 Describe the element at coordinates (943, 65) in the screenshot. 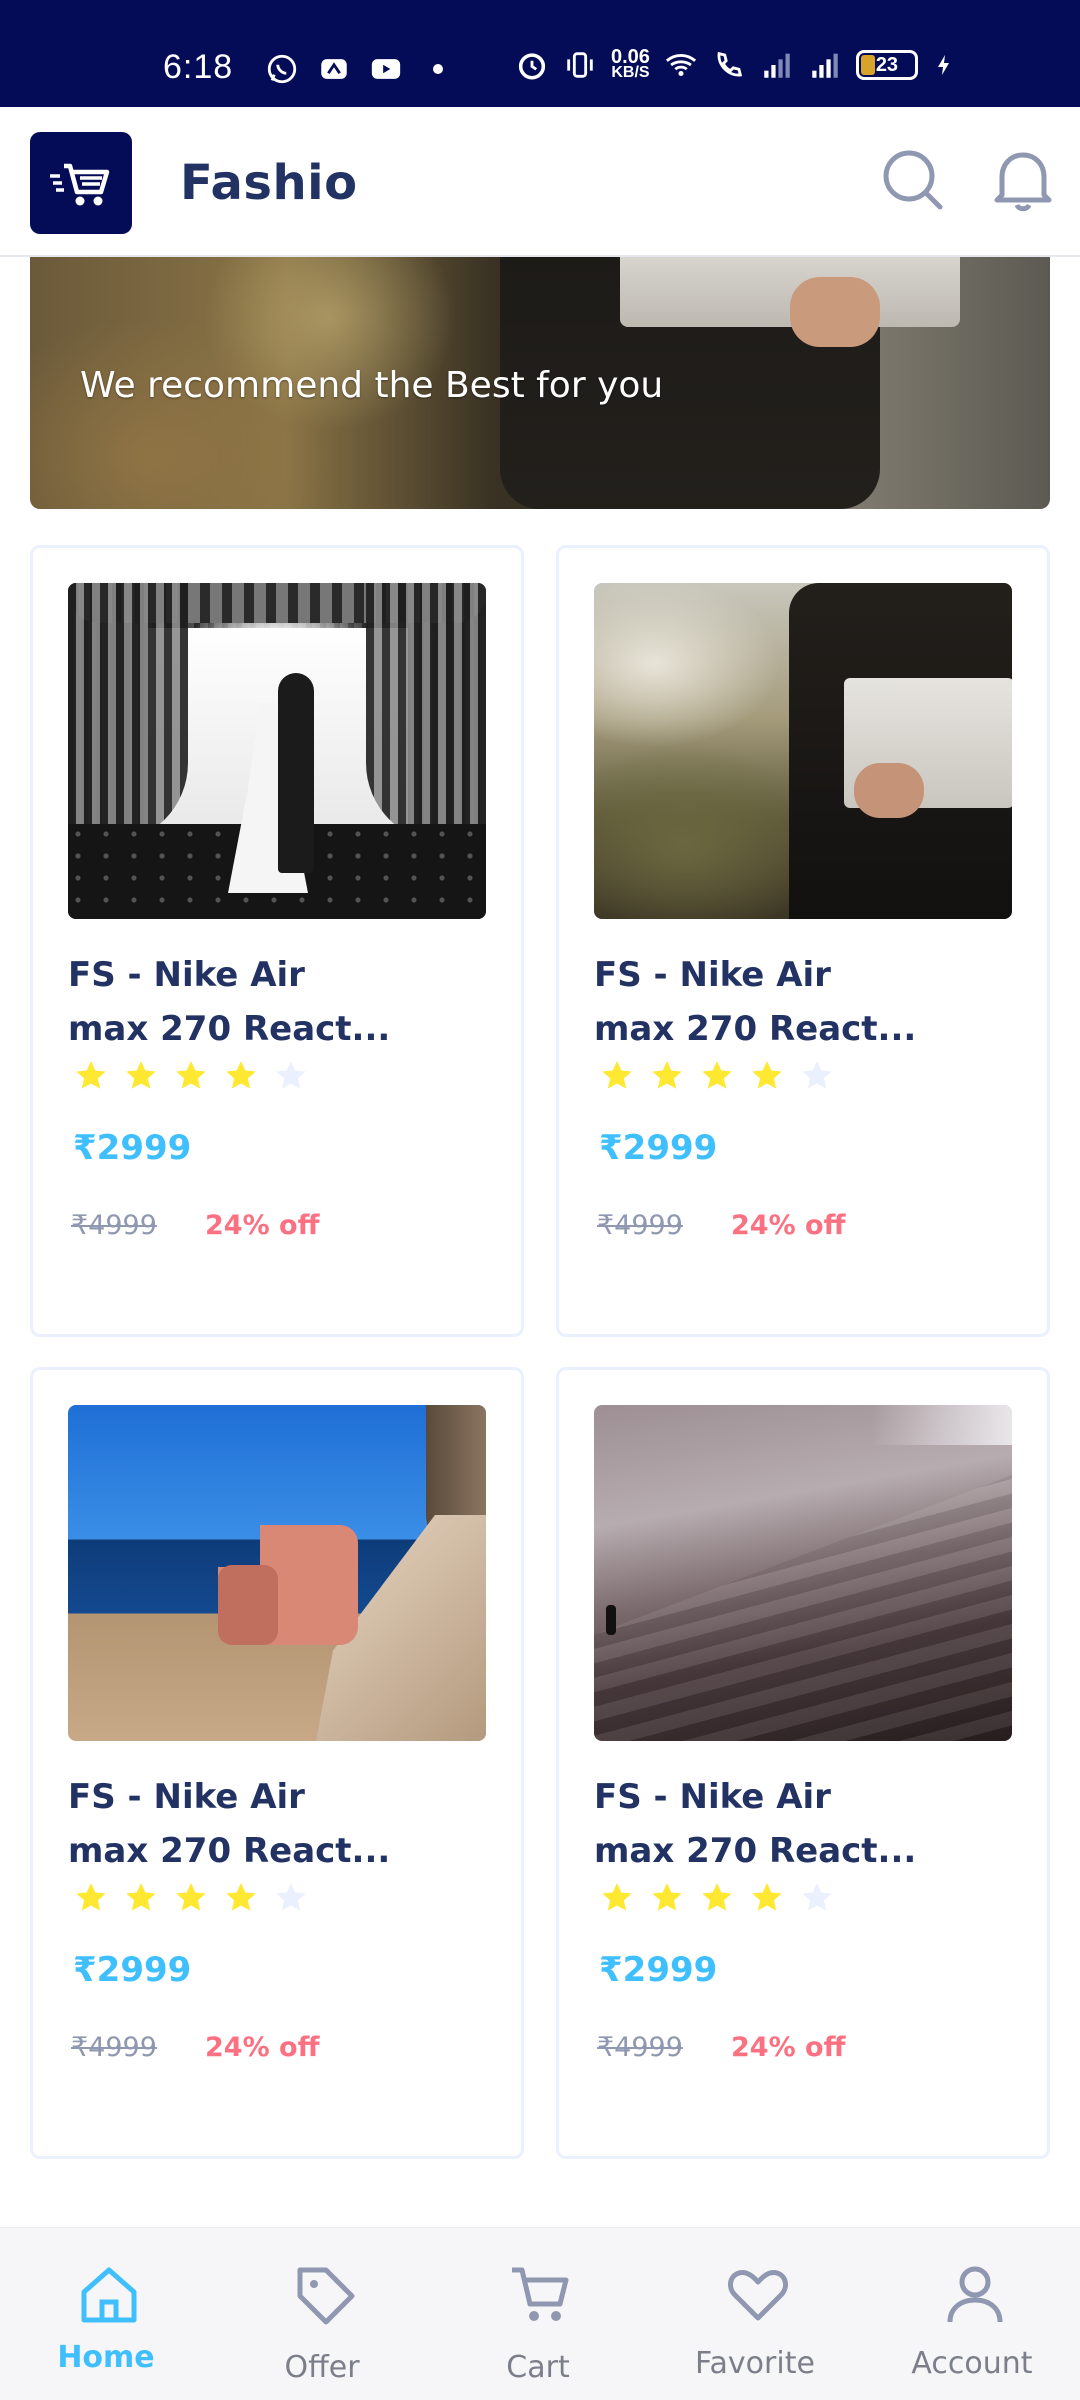

I see `charging-icon` at that location.